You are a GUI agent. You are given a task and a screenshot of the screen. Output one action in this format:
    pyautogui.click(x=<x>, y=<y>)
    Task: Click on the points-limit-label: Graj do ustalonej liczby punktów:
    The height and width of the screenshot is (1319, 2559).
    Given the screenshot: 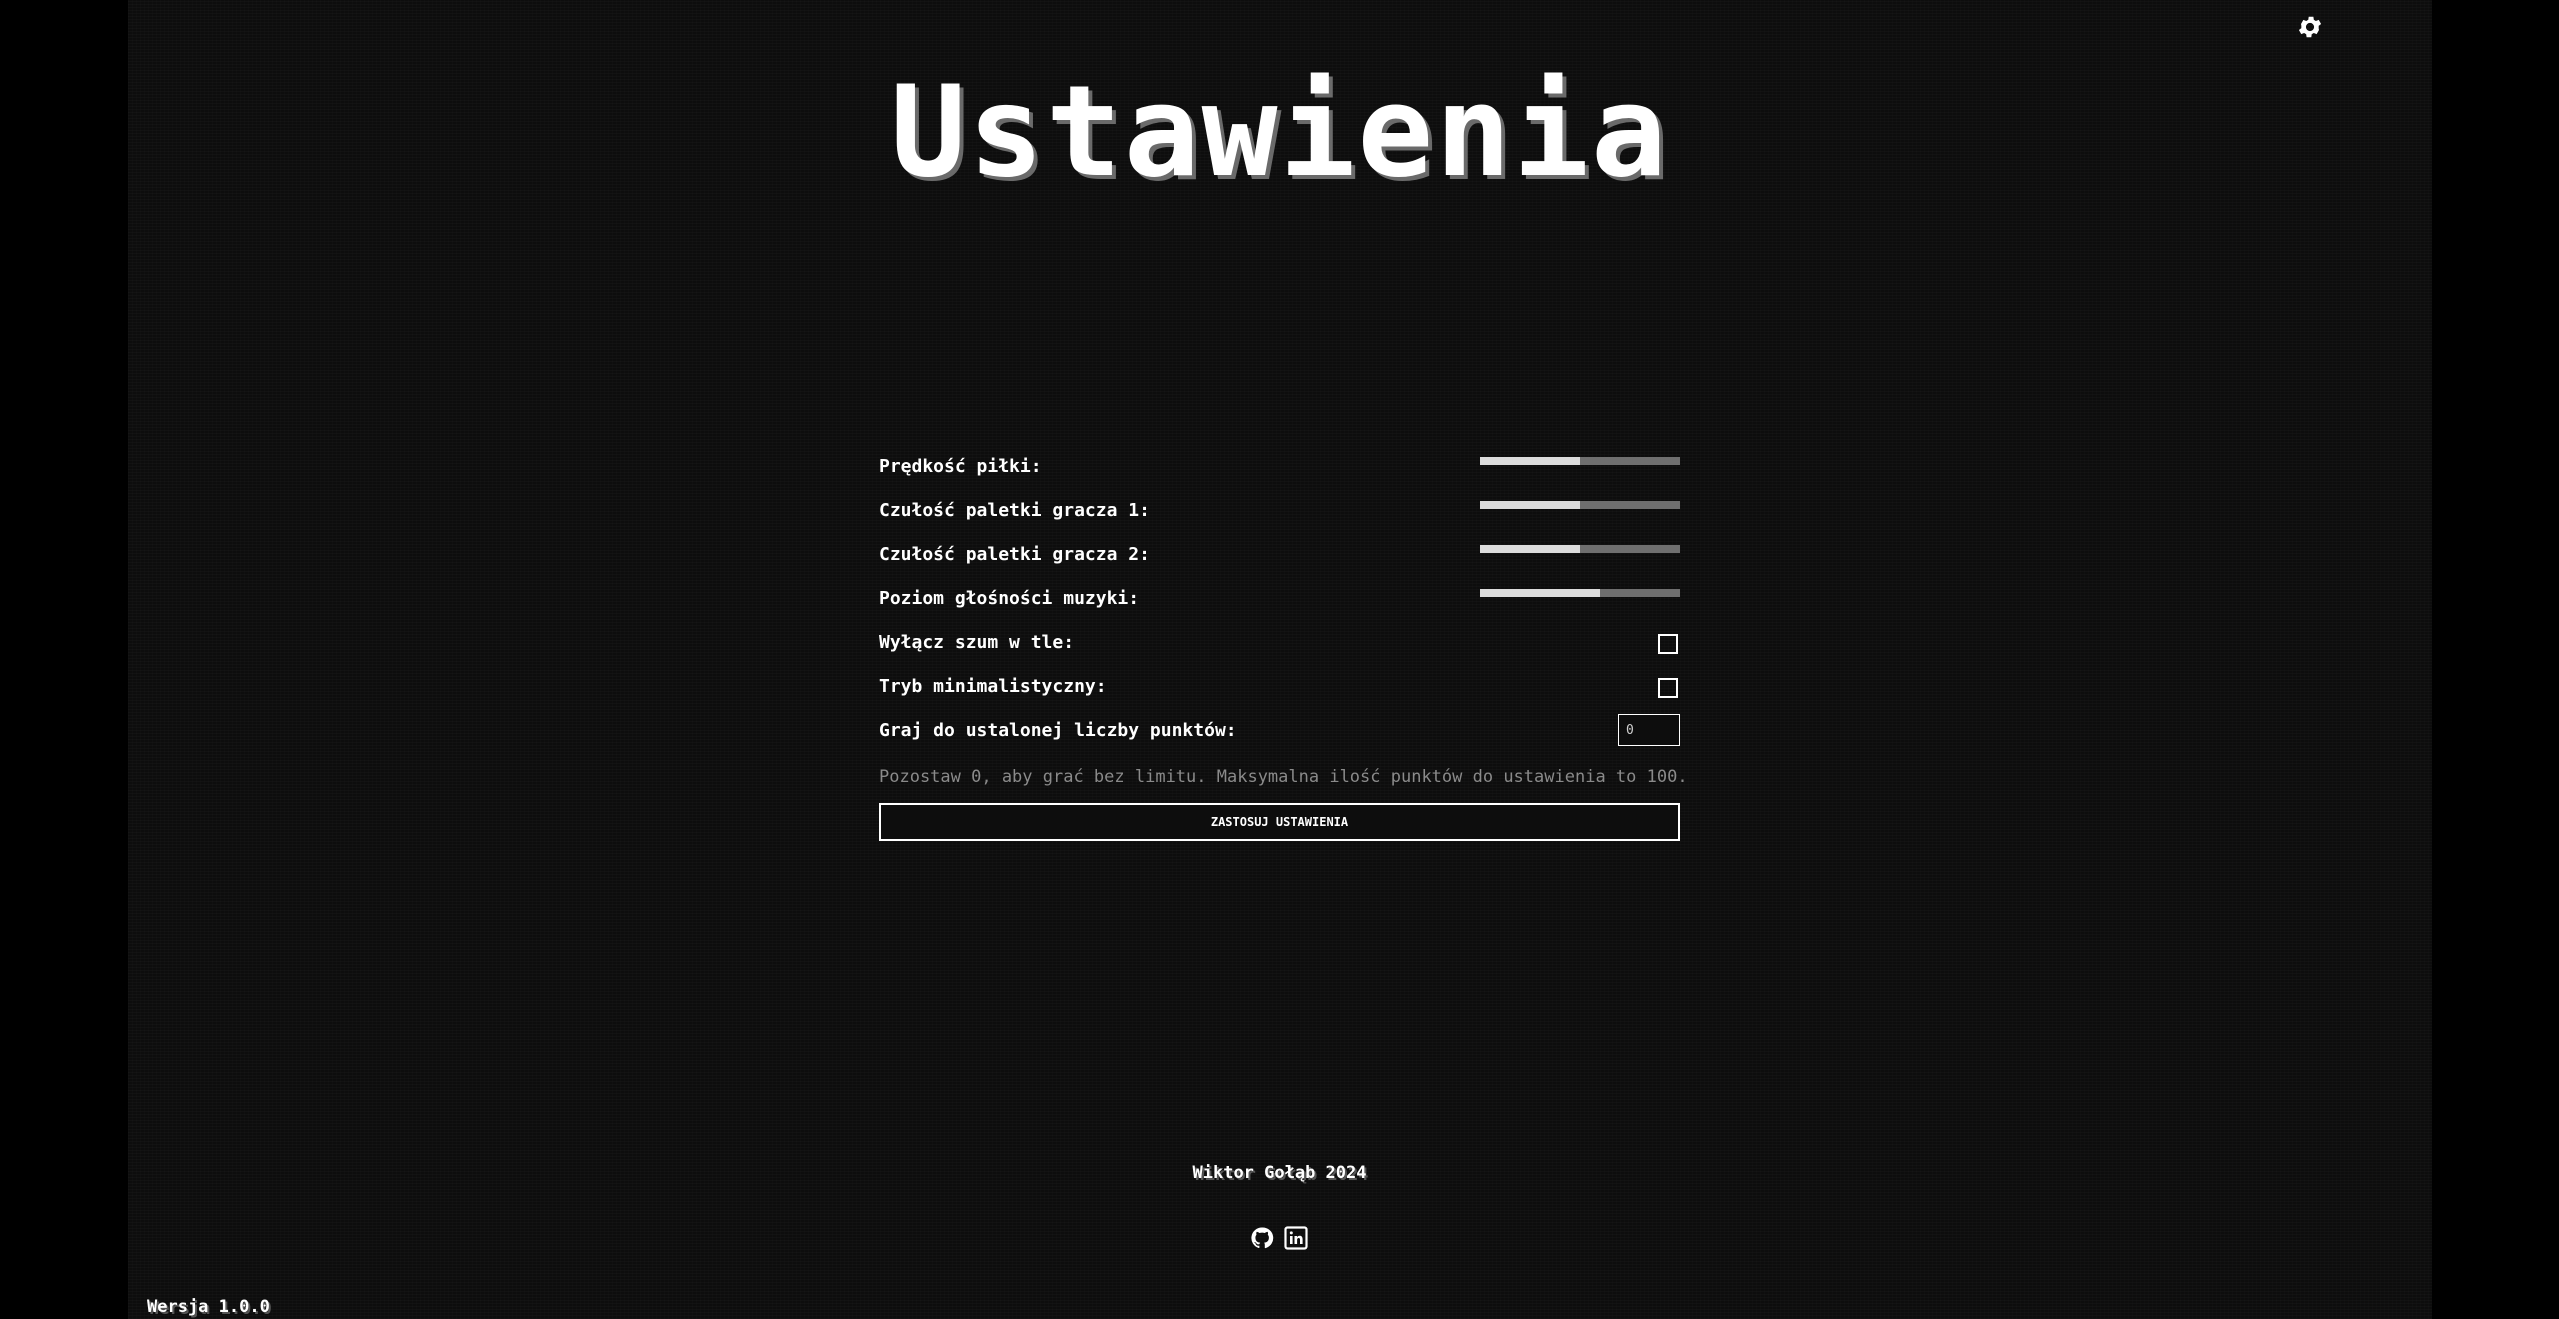 What is the action you would take?
    pyautogui.click(x=1058, y=730)
    